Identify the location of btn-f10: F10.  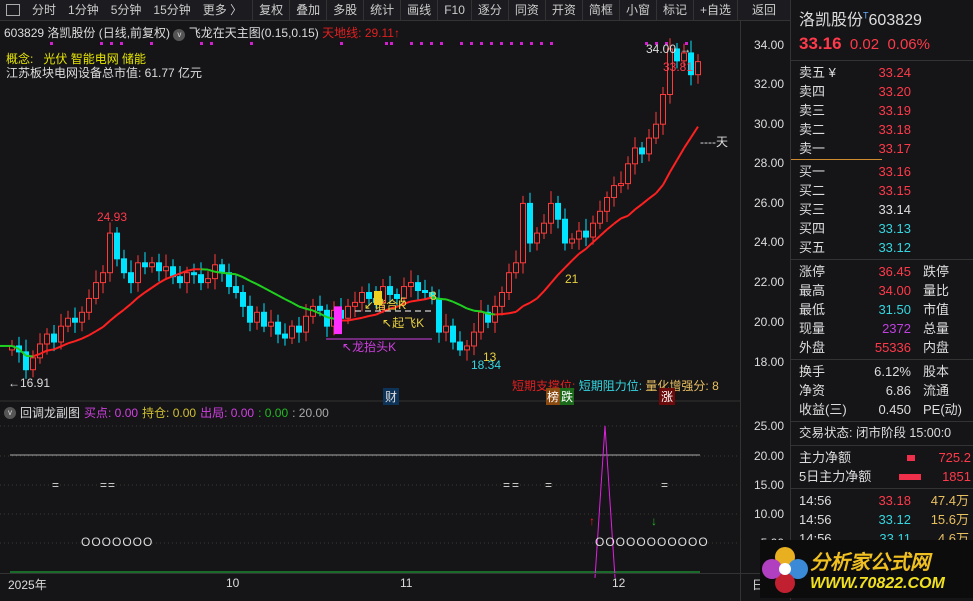
(454, 10).